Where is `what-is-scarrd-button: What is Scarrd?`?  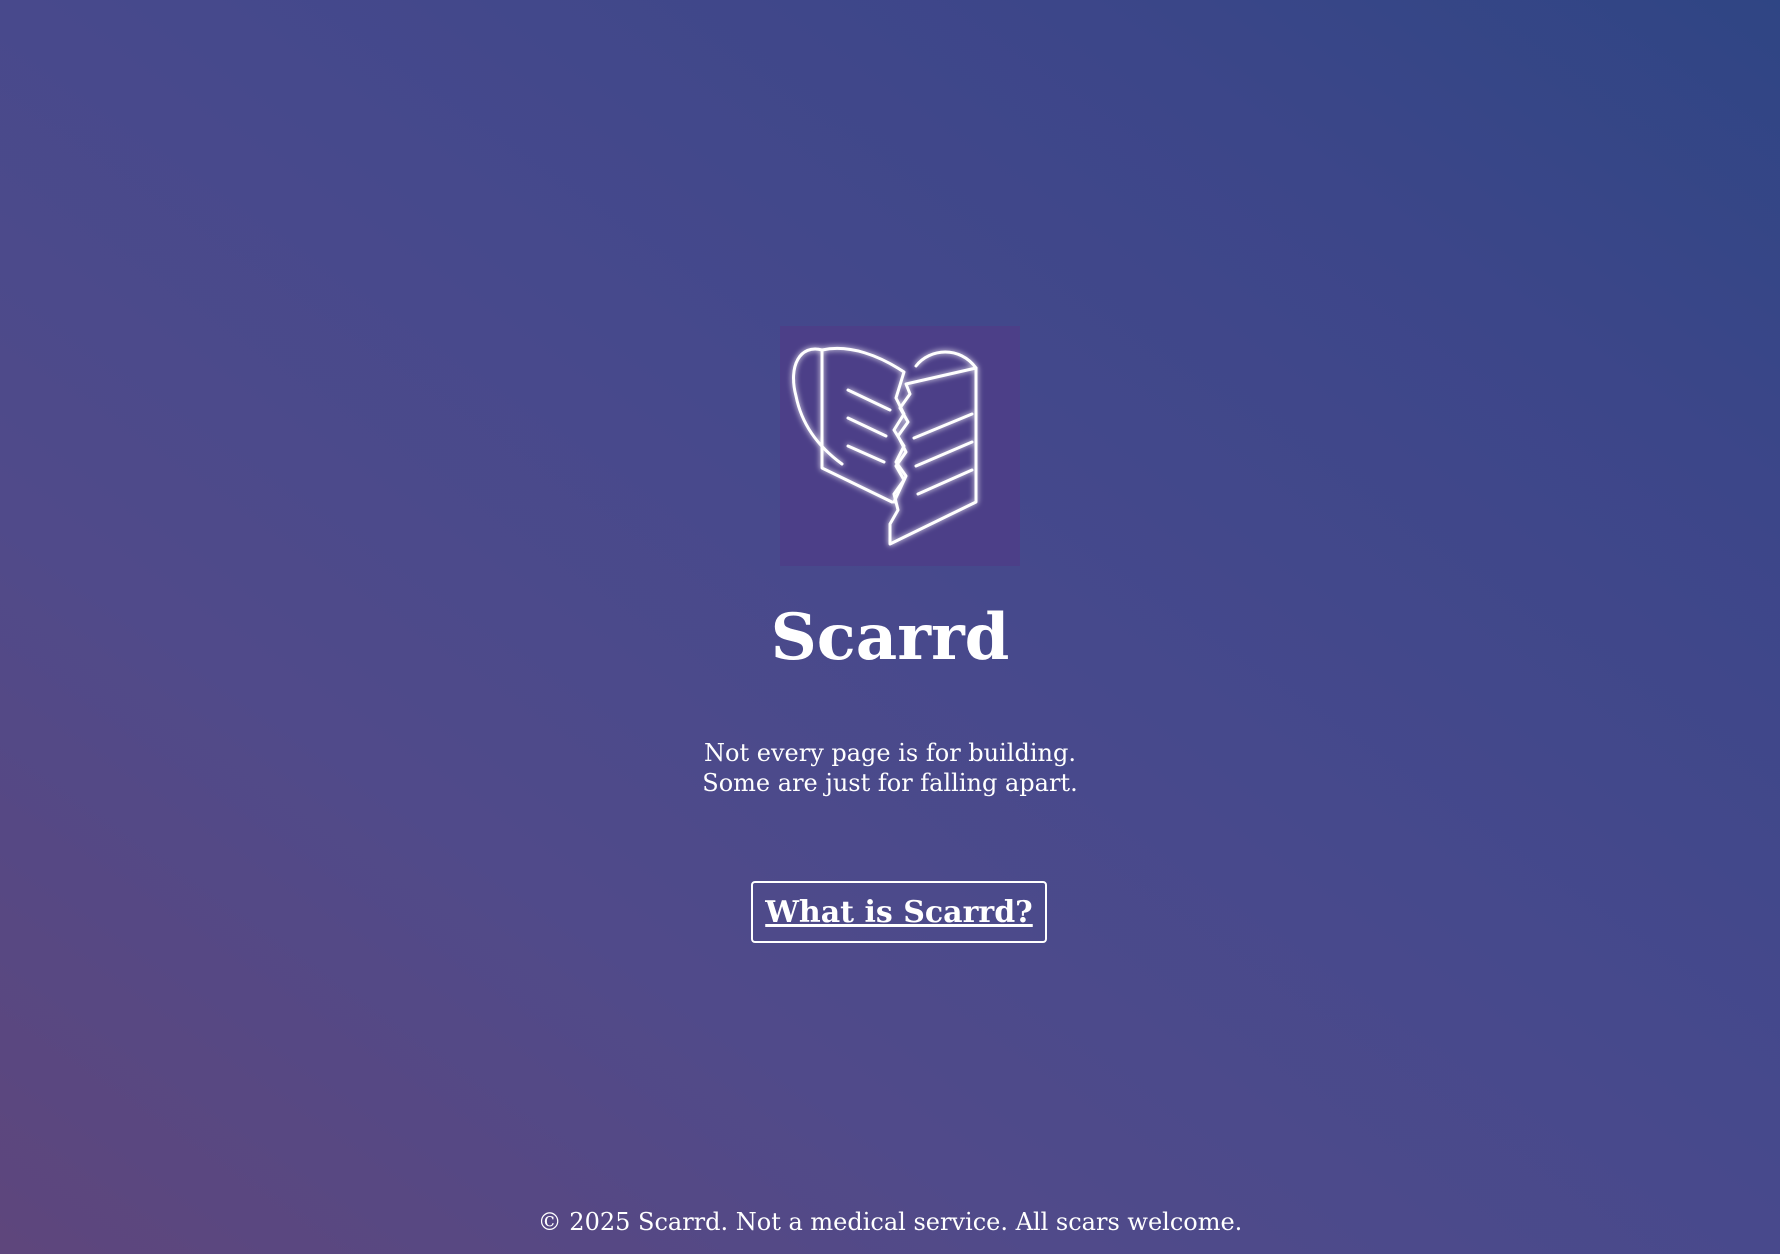
what-is-scarrd-button: What is Scarrd? is located at coordinates (899, 912).